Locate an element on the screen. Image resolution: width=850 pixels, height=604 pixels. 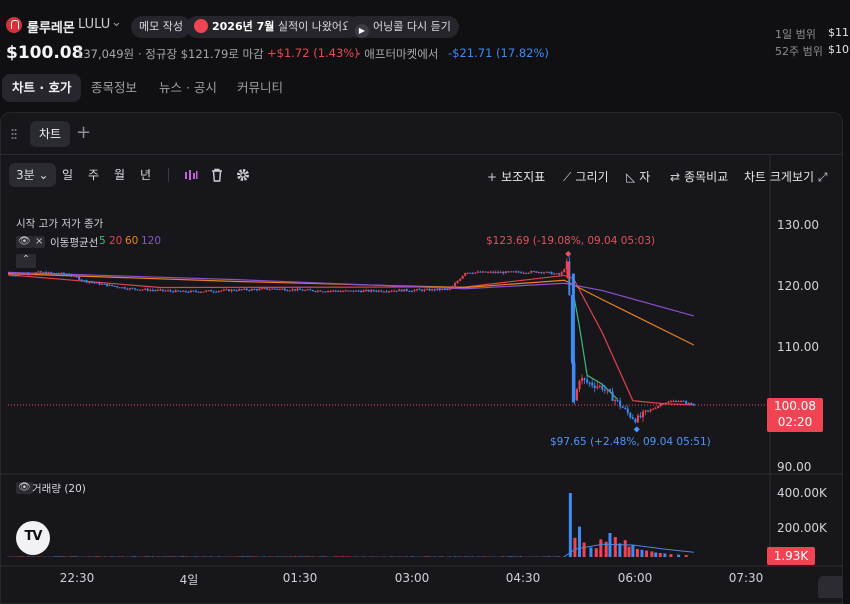
range-1d-label: 1일 범위 is located at coordinates (795, 34).